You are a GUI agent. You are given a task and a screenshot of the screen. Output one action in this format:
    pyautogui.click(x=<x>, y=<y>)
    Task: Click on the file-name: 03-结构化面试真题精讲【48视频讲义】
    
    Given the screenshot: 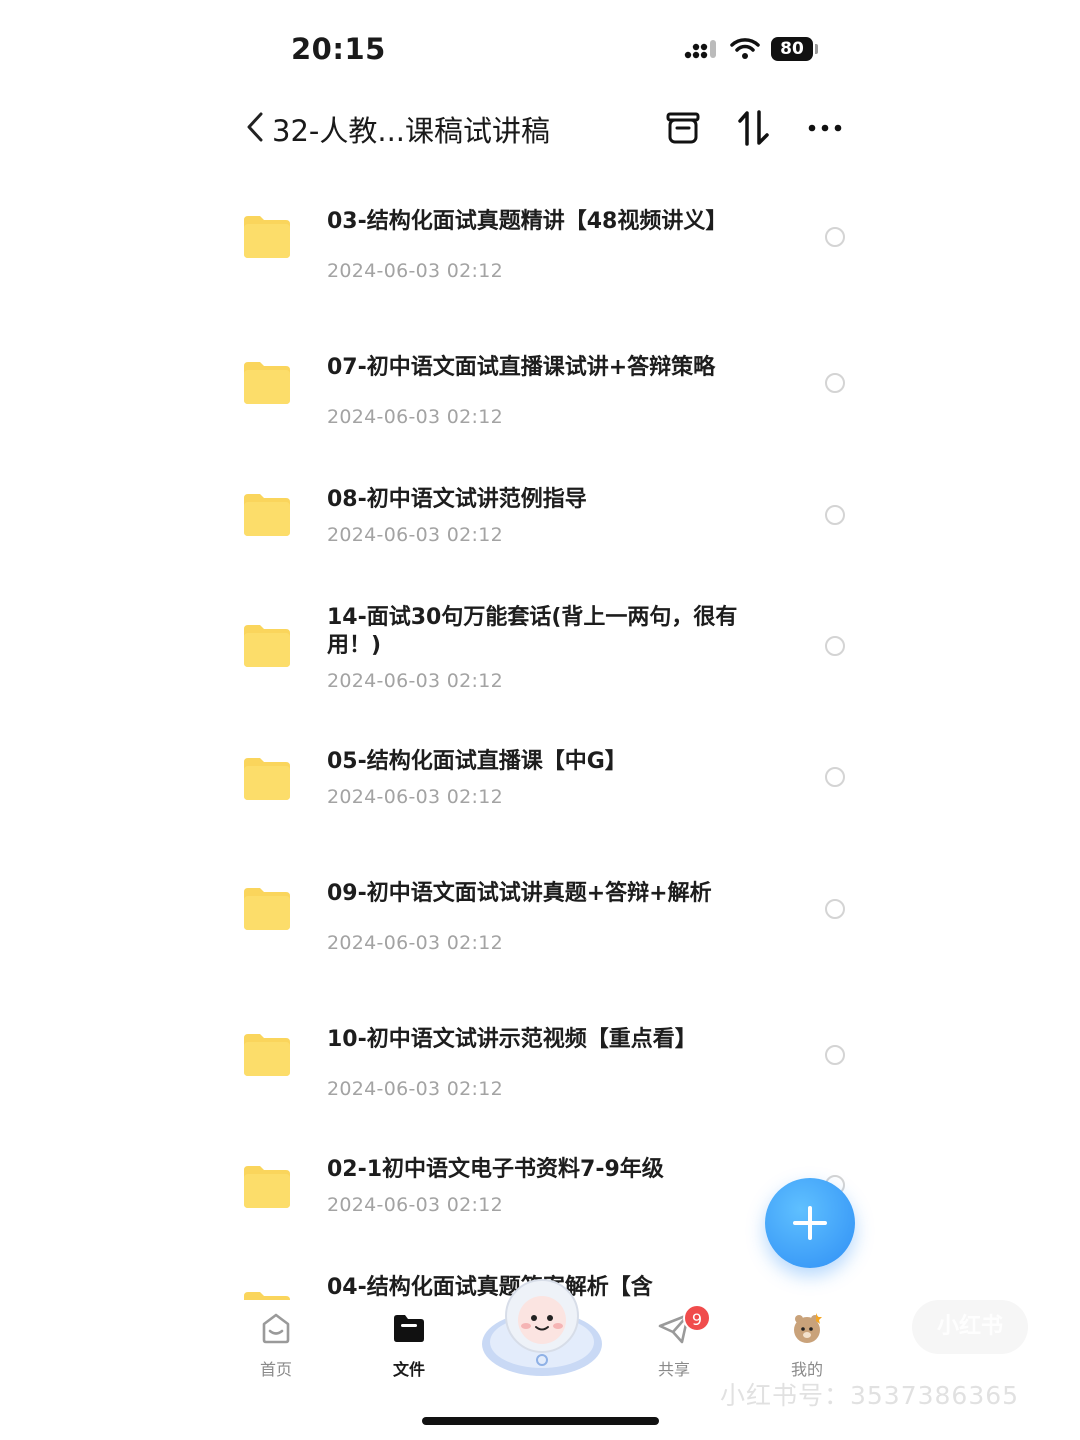 What is the action you would take?
    pyautogui.click(x=527, y=221)
    